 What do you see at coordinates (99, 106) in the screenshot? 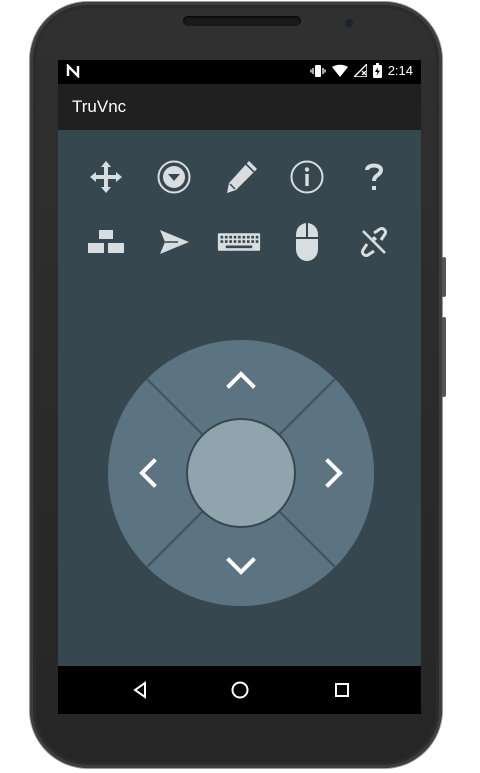
I see `app-title: TruVnc` at bounding box center [99, 106].